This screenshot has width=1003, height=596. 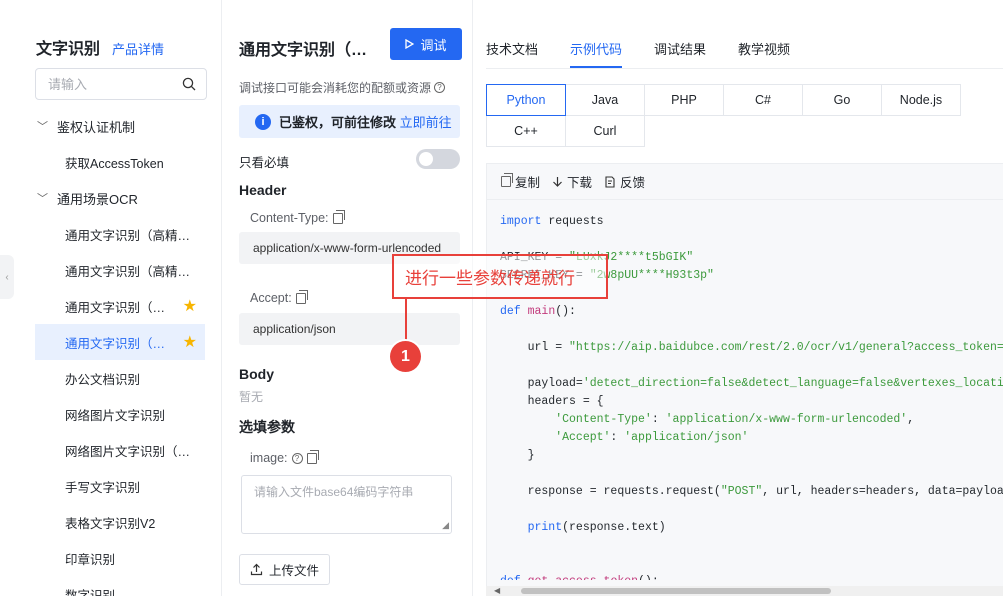 I want to click on lang-python: Python, so click(x=526, y=100).